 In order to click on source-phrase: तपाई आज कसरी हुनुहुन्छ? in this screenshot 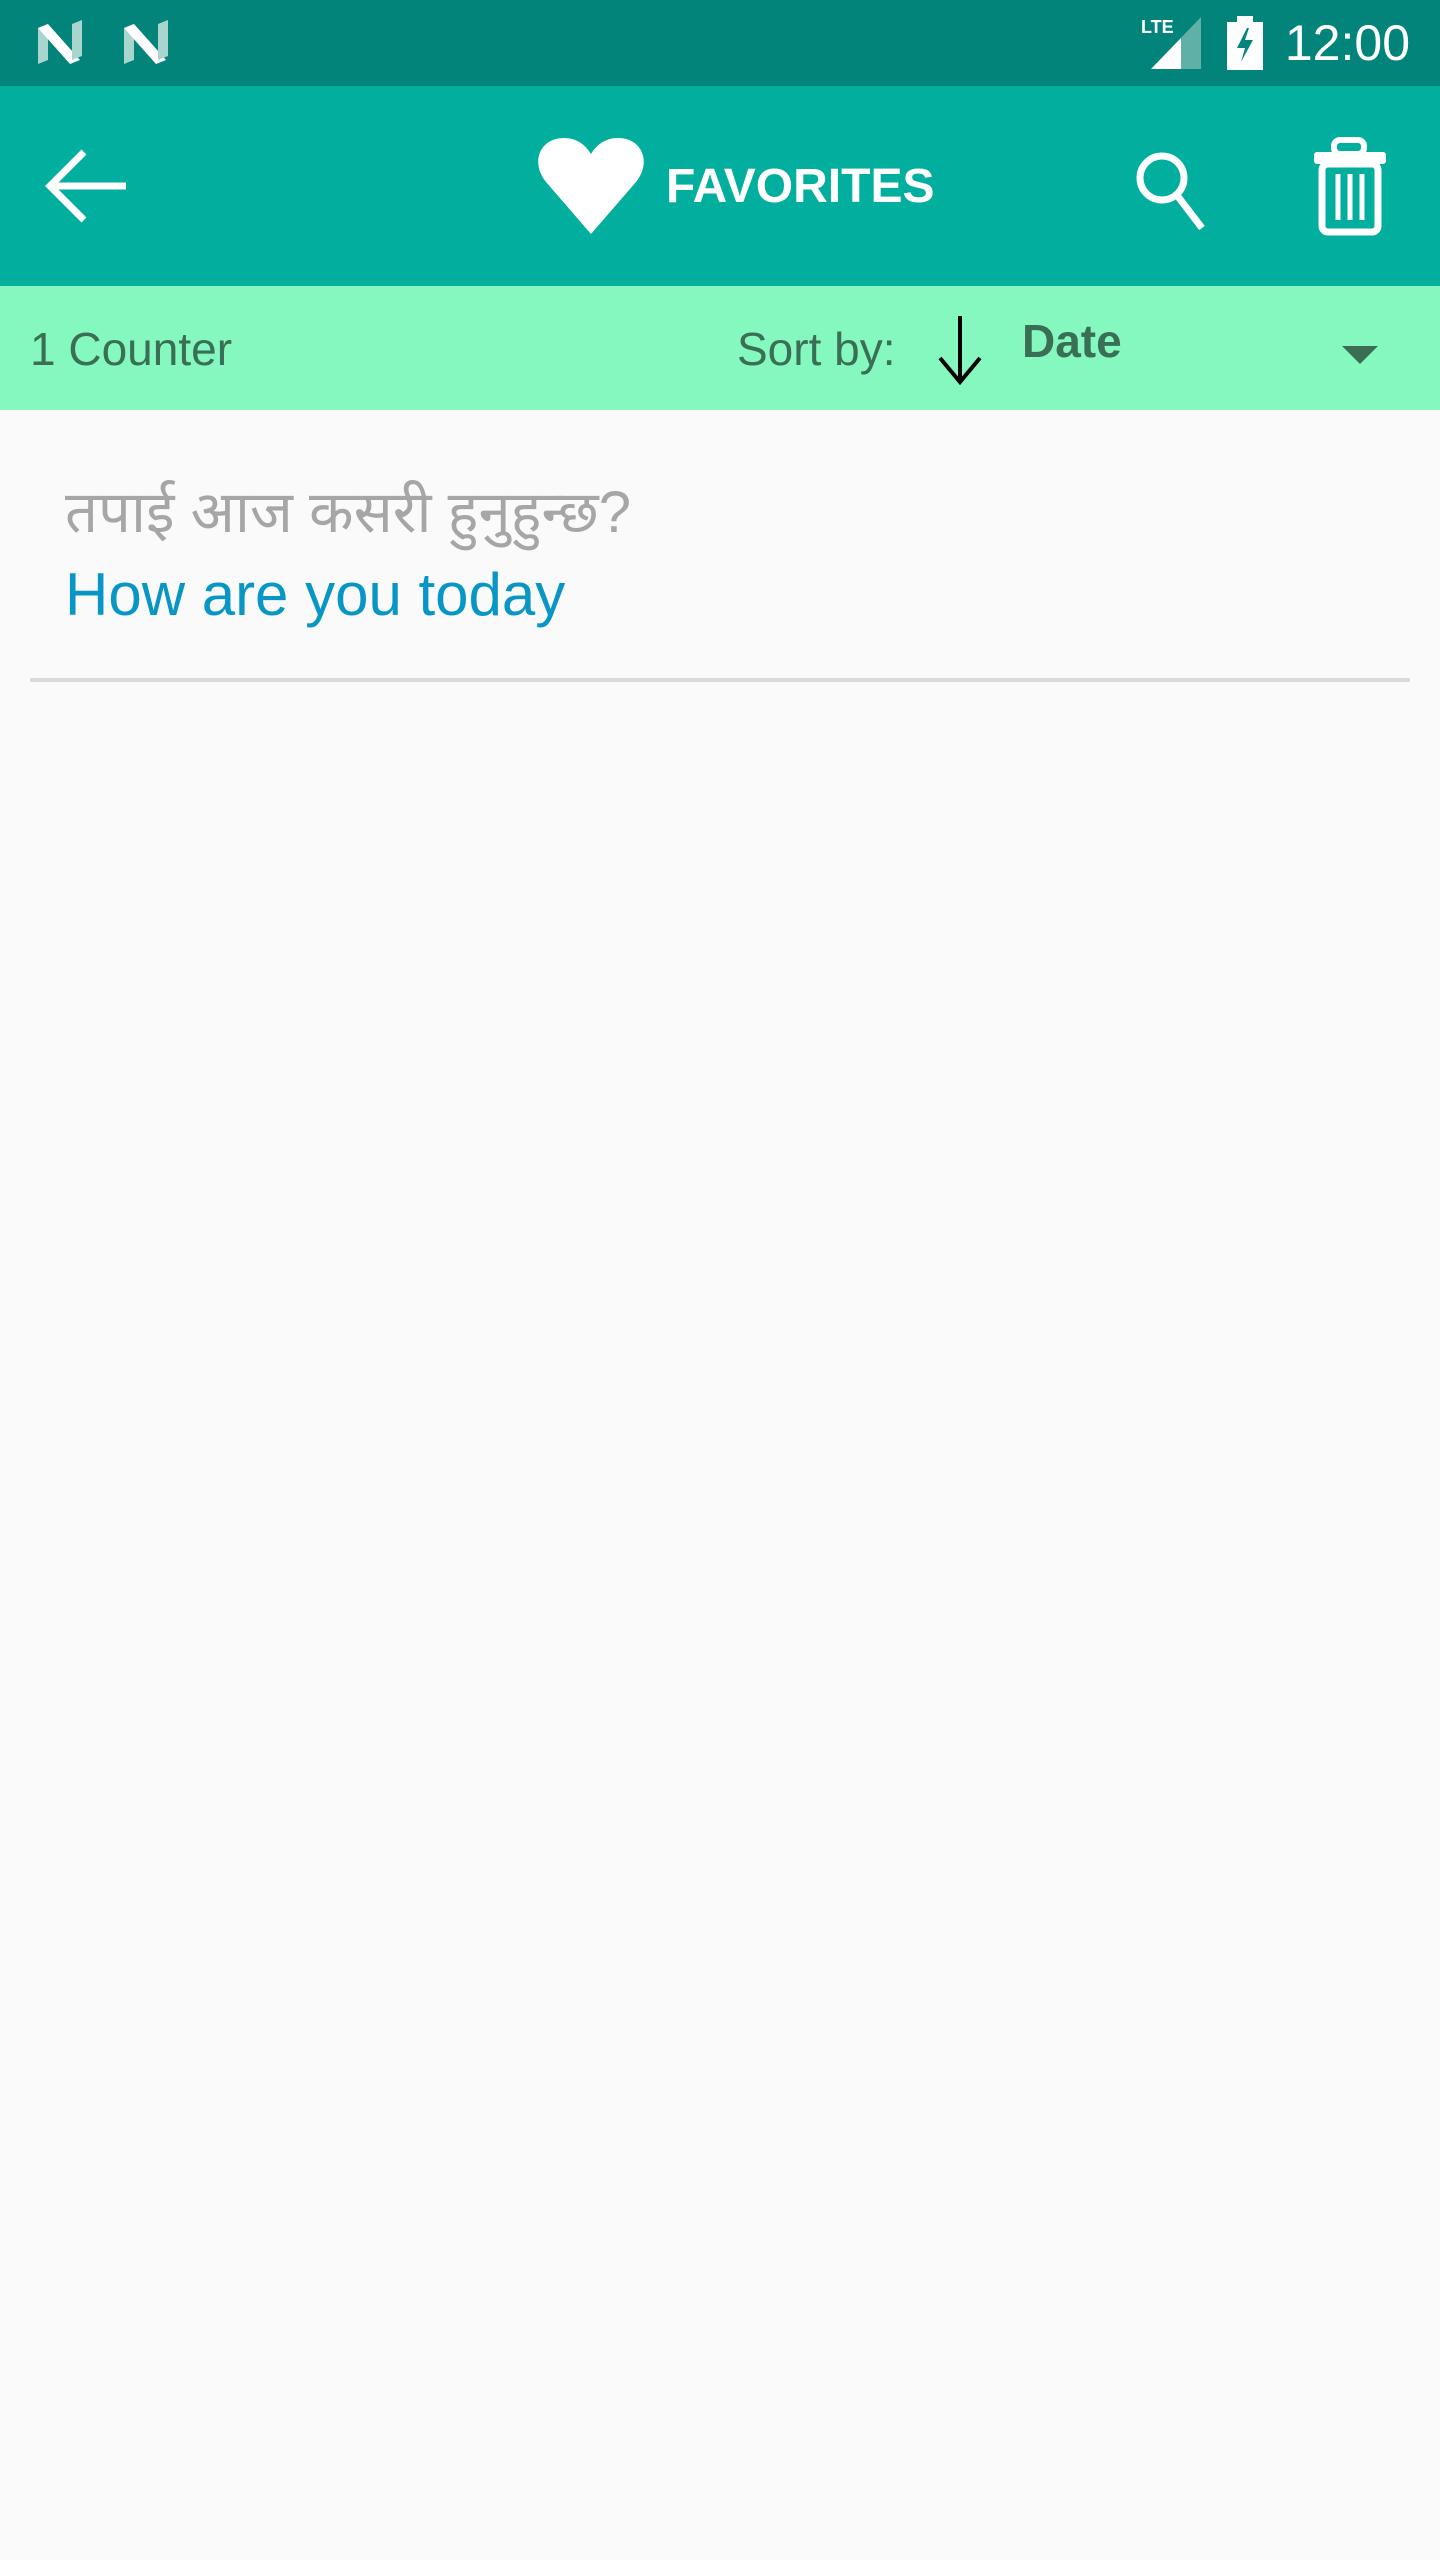, I will do `click(348, 512)`.